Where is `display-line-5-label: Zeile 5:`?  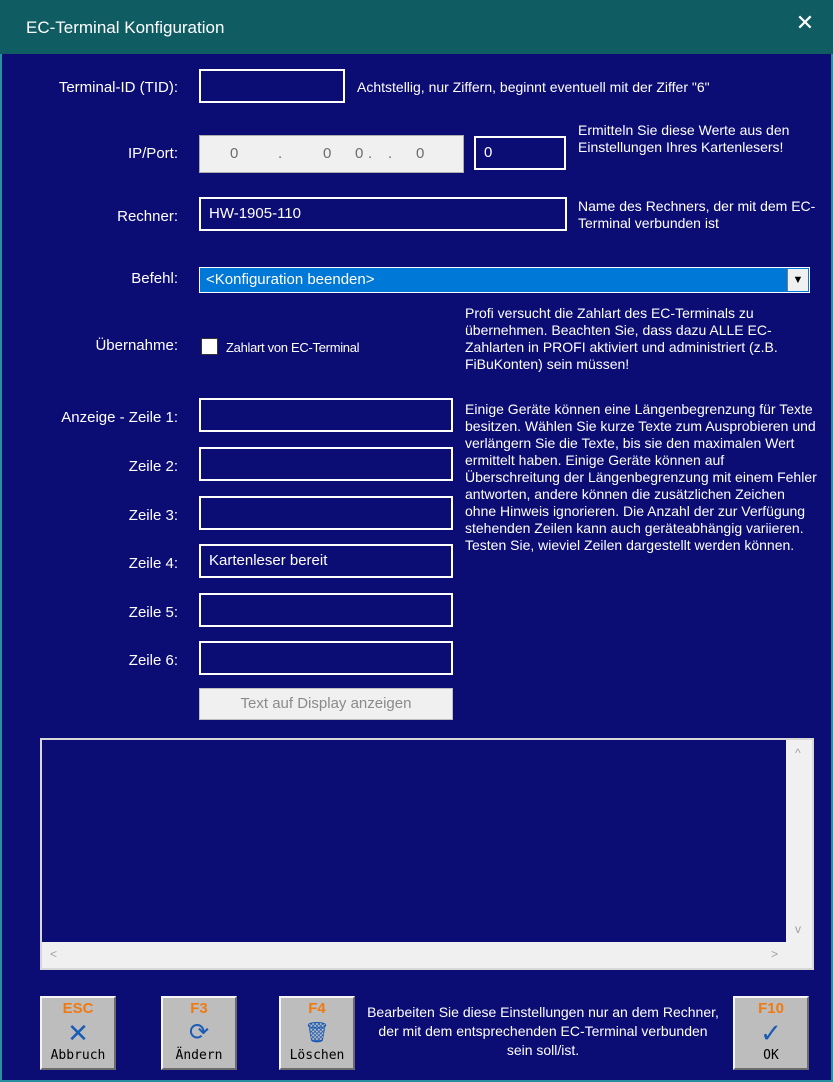
display-line-5-label: Zeile 5: is located at coordinates (153, 612).